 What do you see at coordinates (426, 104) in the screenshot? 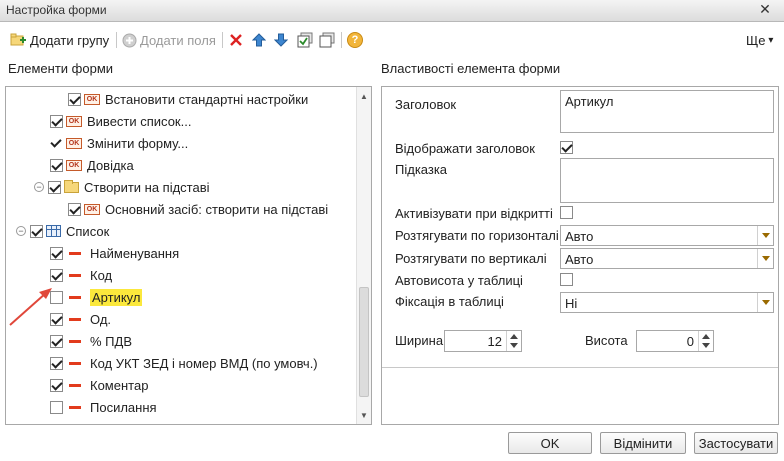
I see `heading-label: Заголовок` at bounding box center [426, 104].